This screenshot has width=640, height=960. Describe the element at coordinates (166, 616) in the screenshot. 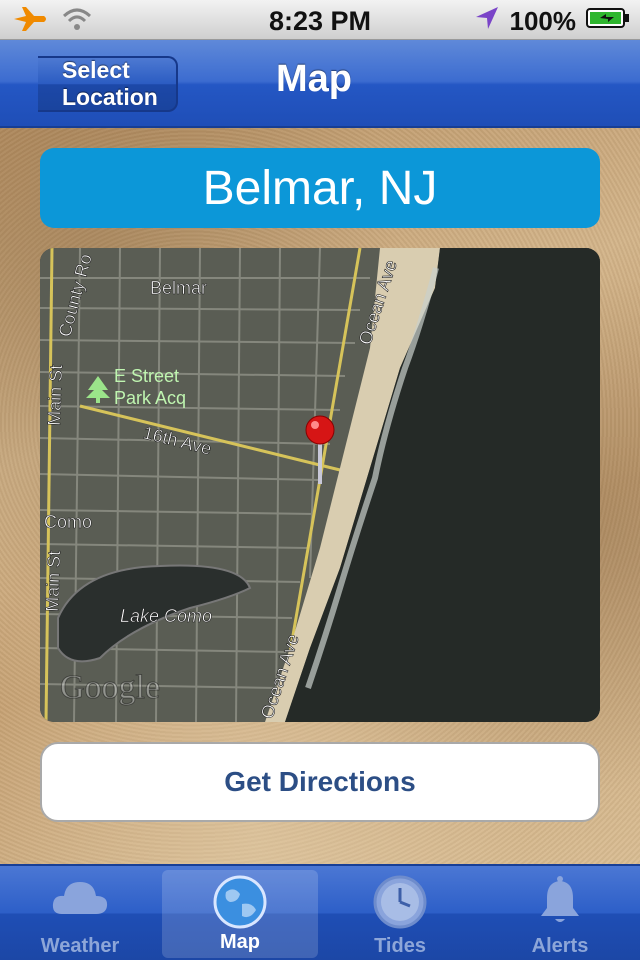

I see `map-label-lake-como: Lake Como` at that location.